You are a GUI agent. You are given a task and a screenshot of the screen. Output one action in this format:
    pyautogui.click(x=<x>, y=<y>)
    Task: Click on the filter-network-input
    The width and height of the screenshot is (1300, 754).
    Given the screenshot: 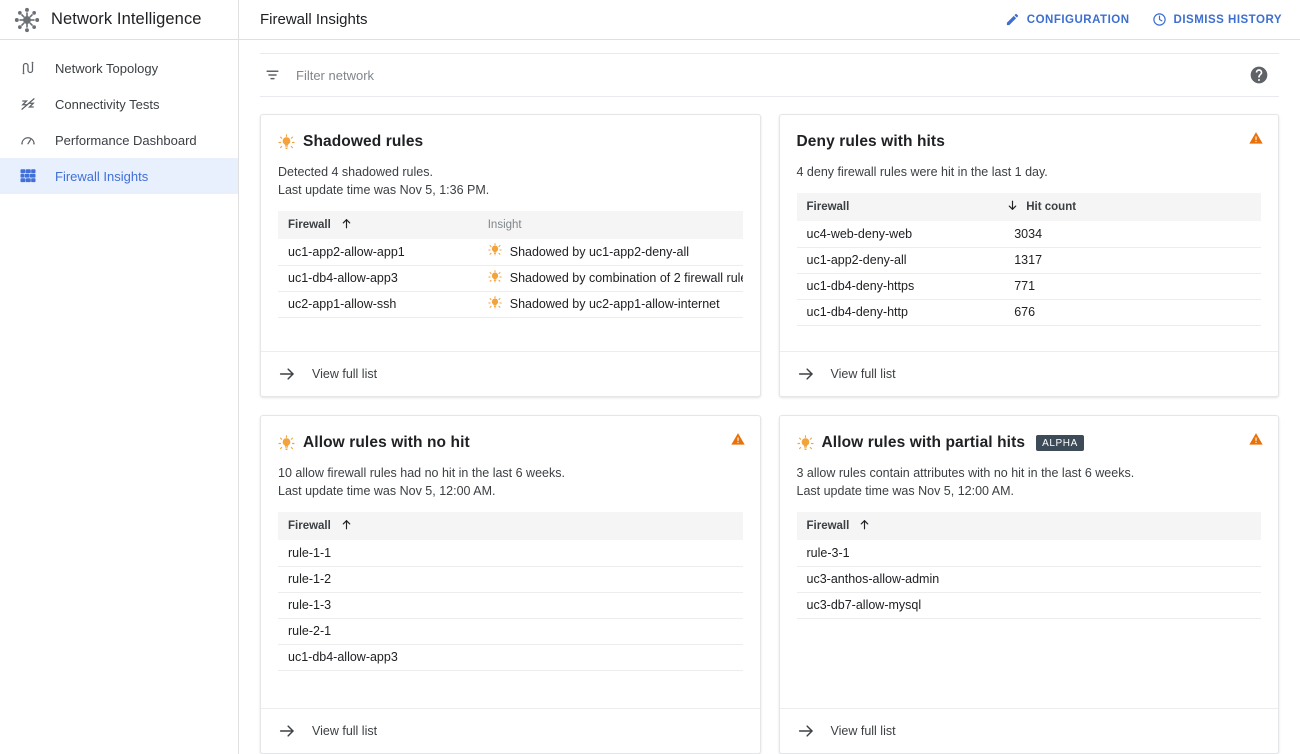 What is the action you would take?
    pyautogui.click(x=765, y=75)
    